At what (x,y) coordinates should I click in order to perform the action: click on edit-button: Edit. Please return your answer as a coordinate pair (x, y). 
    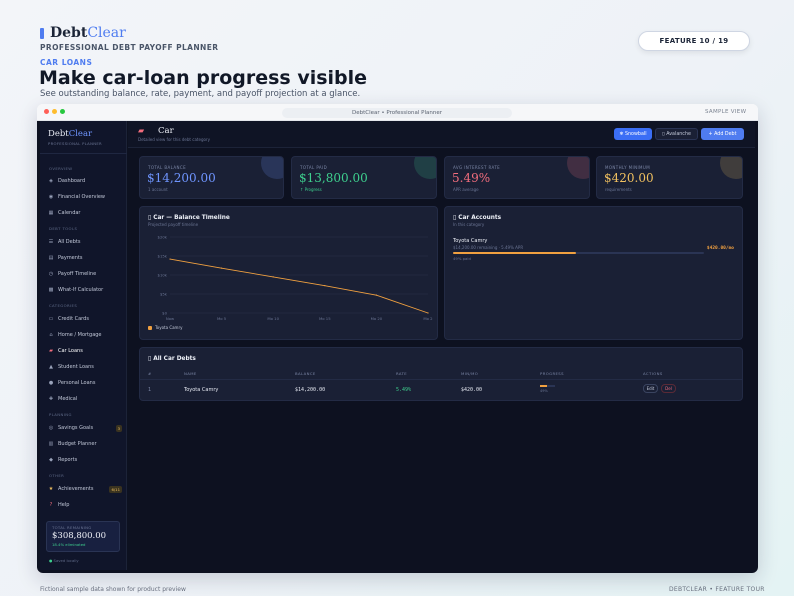
    Looking at the image, I should click on (650, 388).